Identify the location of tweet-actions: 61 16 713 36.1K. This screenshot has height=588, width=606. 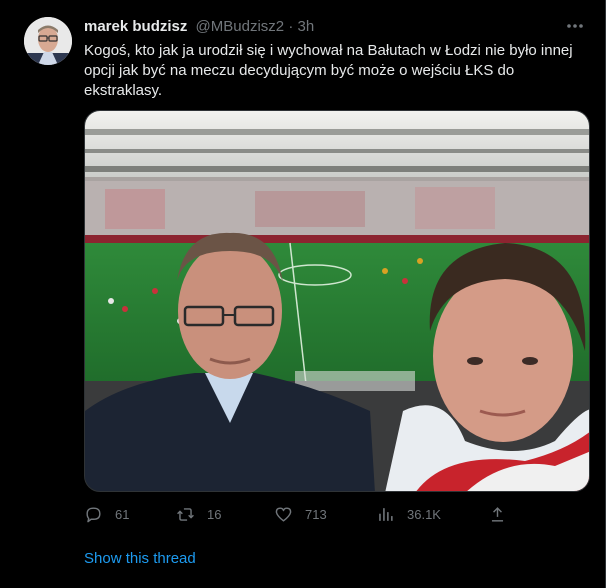
(294, 514).